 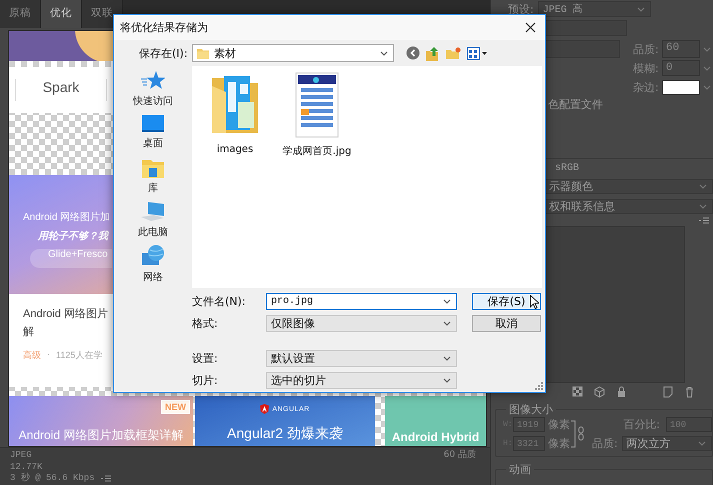 What do you see at coordinates (531, 409) in the screenshot?
I see `group-title: 图像大小` at bounding box center [531, 409].